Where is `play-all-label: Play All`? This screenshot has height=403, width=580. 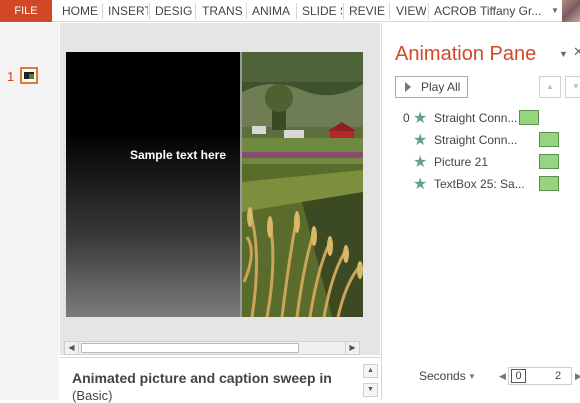
play-all-label: Play All is located at coordinates (441, 87).